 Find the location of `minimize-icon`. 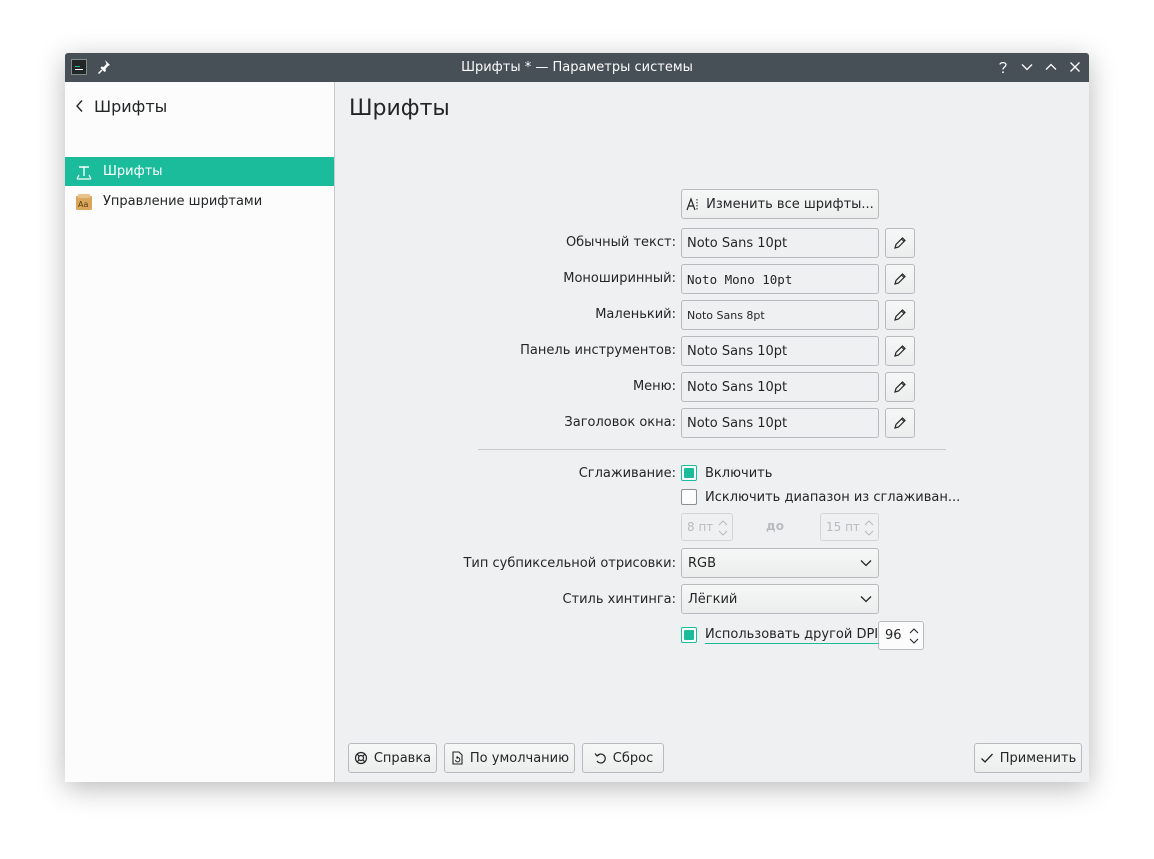

minimize-icon is located at coordinates (1027, 67).